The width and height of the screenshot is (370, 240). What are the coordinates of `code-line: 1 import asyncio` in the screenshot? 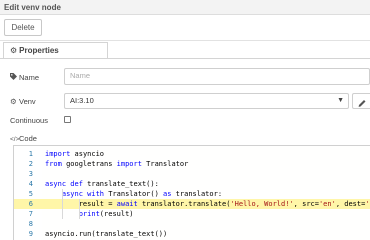 It's located at (192, 154).